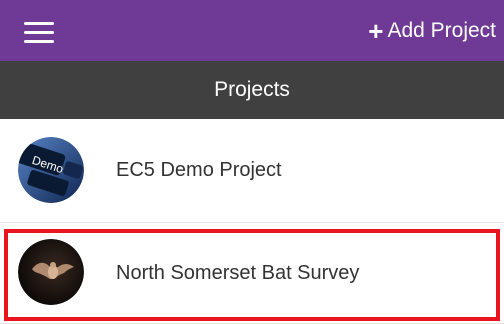 This screenshot has height=324, width=504. I want to click on project-name: North Somerset Bat Survey, so click(238, 272).